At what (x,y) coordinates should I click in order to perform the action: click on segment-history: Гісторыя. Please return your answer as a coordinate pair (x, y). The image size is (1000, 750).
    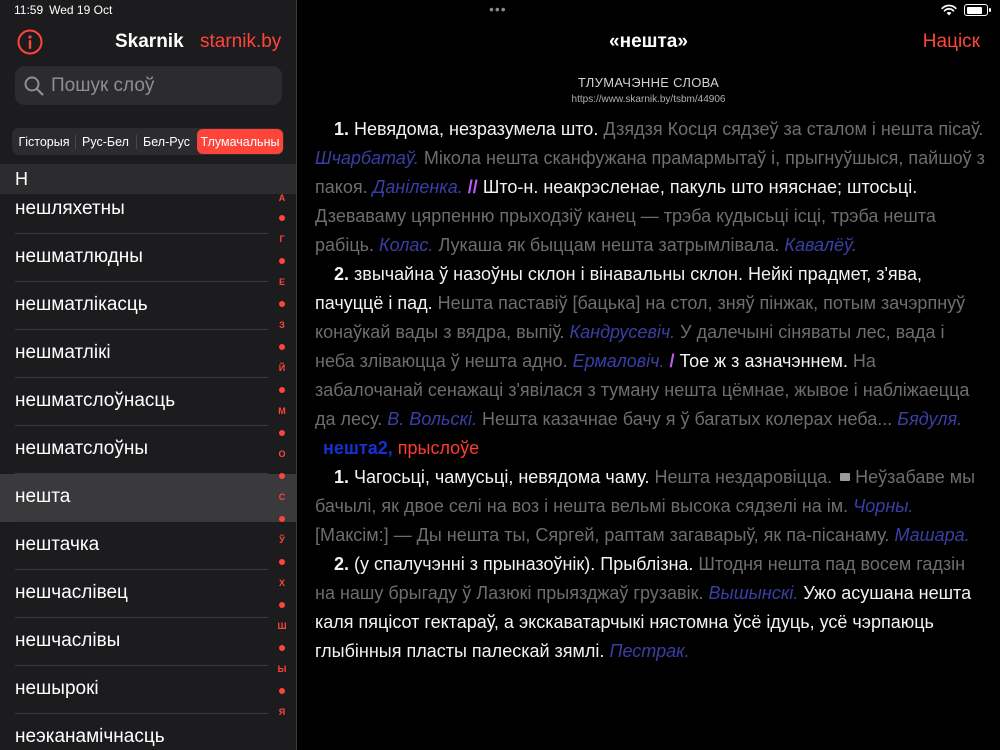
    Looking at the image, I should click on (44, 141).